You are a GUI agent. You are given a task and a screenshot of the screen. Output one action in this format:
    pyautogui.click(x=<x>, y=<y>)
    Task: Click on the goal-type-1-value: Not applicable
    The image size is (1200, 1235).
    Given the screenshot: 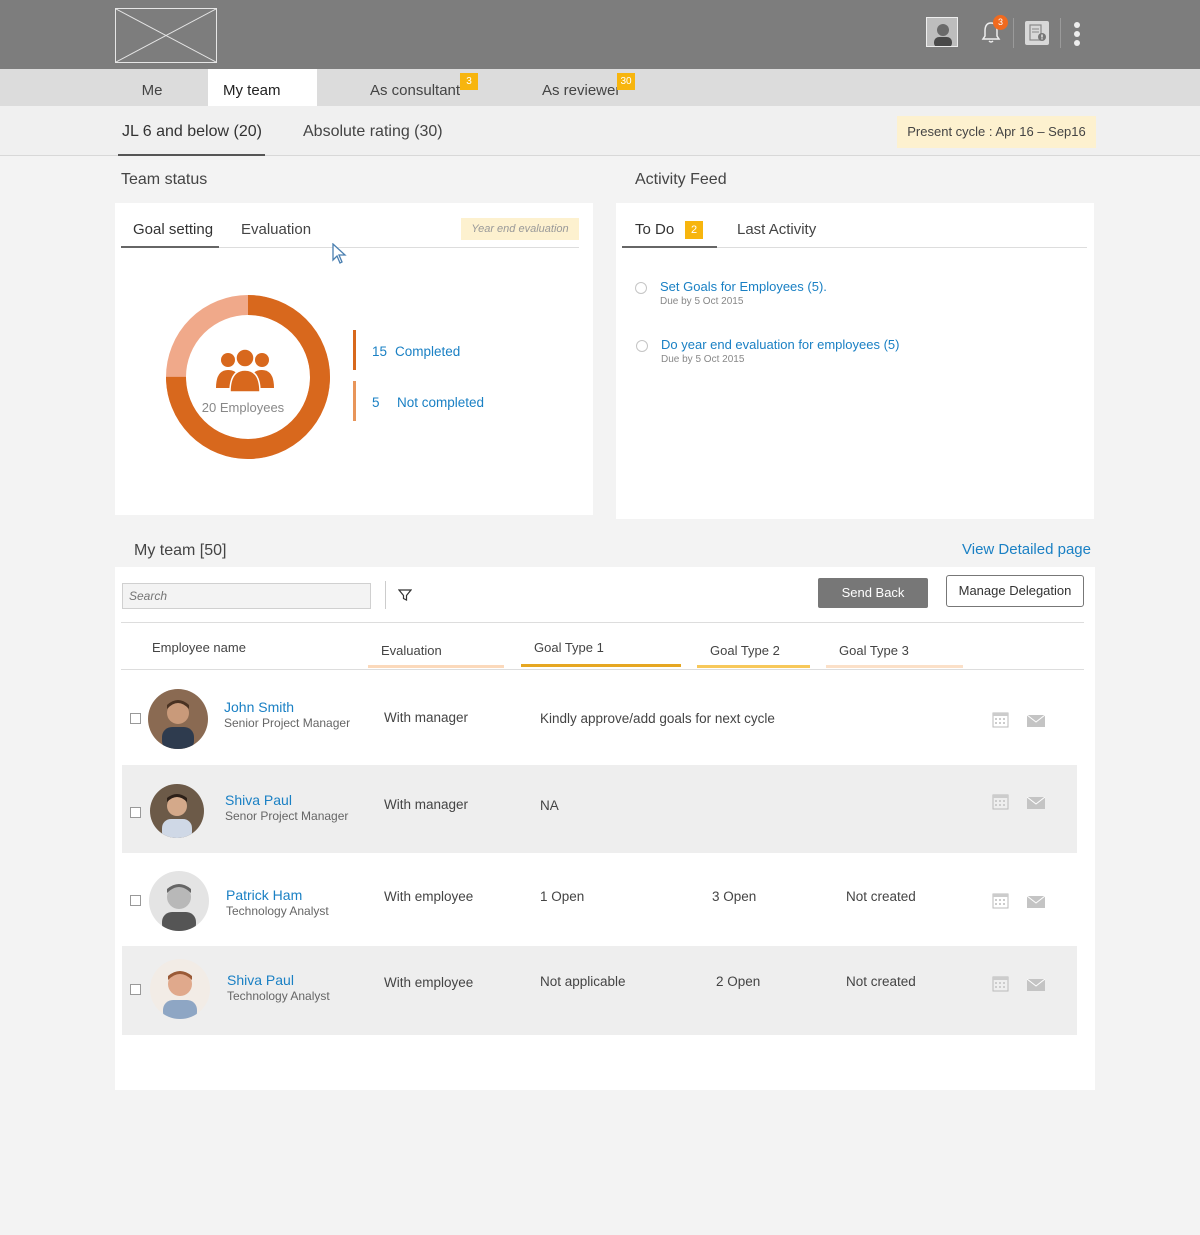 What is the action you would take?
    pyautogui.click(x=583, y=981)
    